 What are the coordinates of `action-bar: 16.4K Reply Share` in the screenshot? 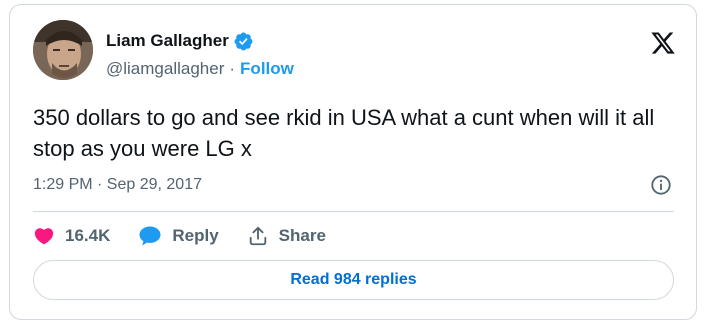 It's located at (193, 236).